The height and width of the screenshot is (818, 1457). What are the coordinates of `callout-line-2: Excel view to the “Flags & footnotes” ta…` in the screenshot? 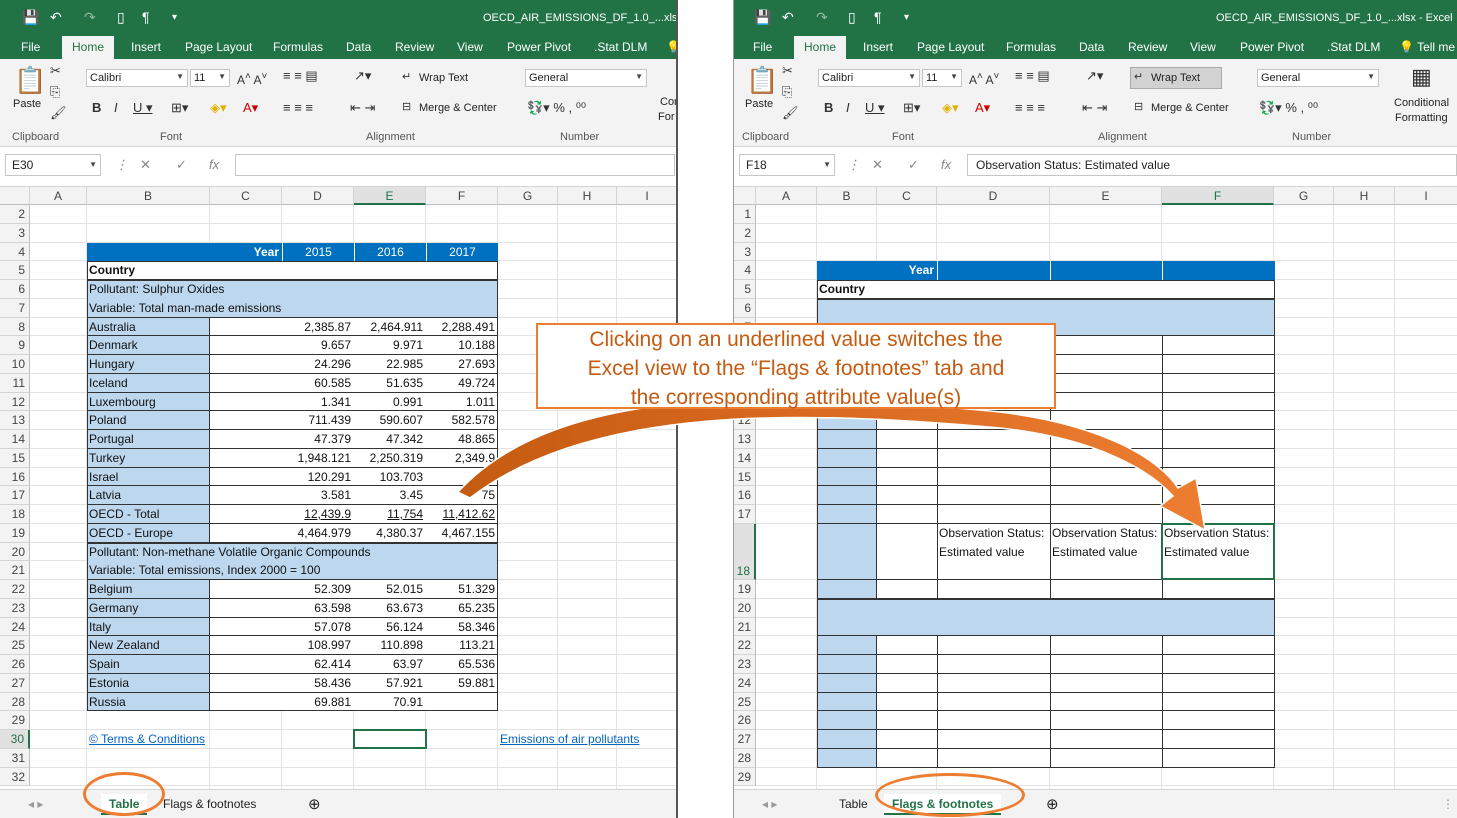 It's located at (796, 368).